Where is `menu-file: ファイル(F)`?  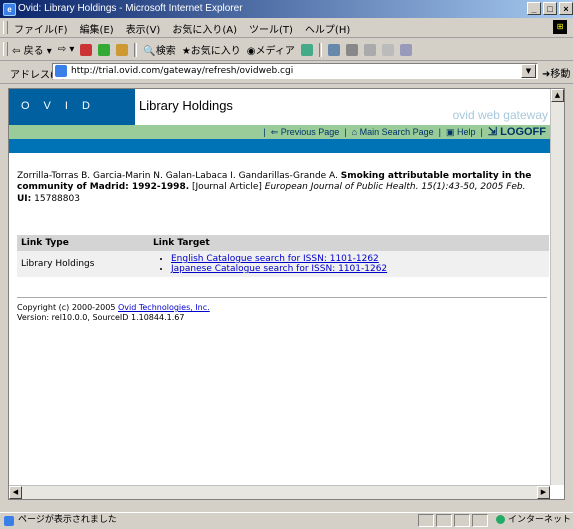 menu-file: ファイル(F) is located at coordinates (41, 28).